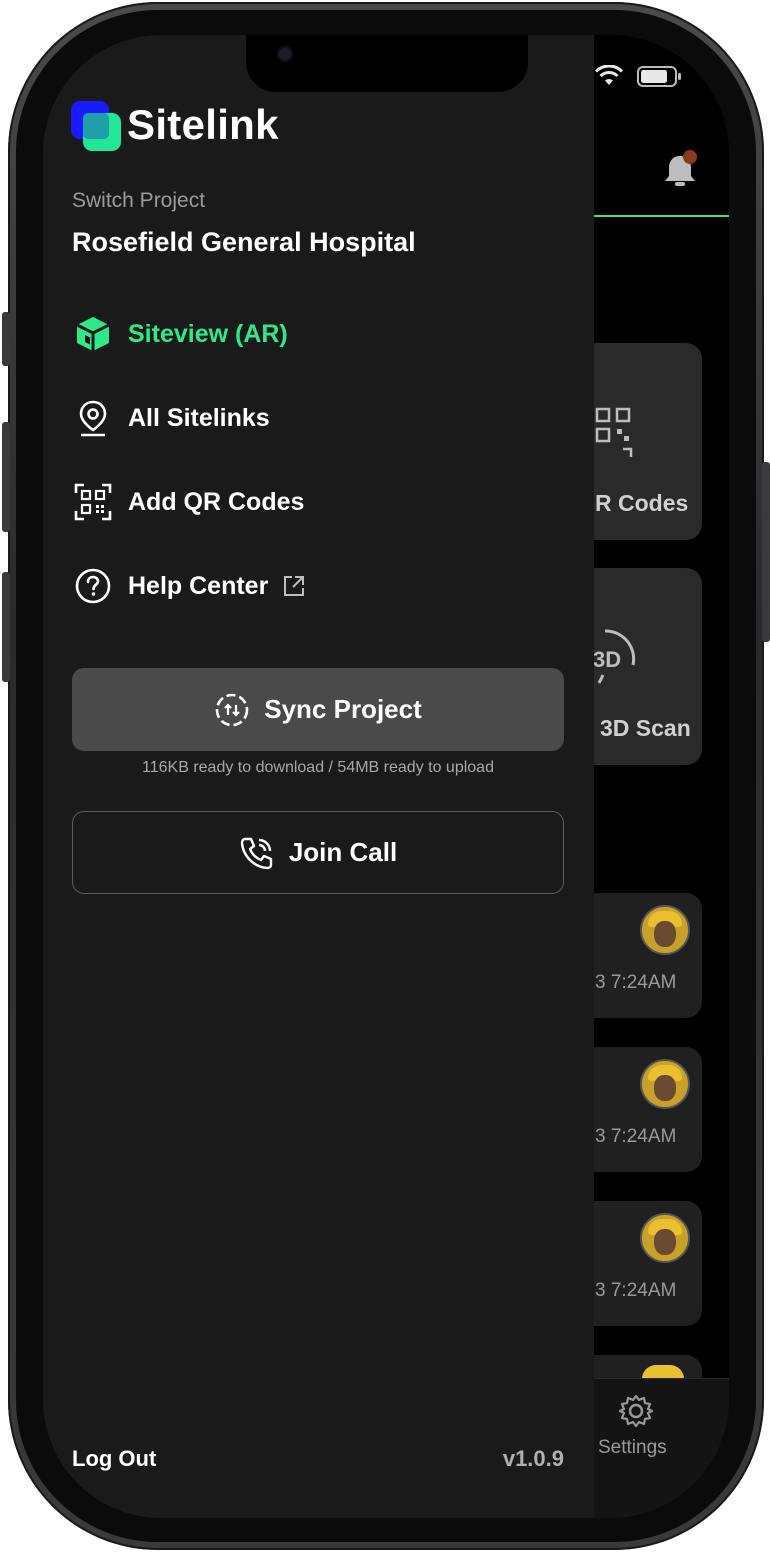 The height and width of the screenshot is (1552, 770). I want to click on sync-icon, so click(232, 709).